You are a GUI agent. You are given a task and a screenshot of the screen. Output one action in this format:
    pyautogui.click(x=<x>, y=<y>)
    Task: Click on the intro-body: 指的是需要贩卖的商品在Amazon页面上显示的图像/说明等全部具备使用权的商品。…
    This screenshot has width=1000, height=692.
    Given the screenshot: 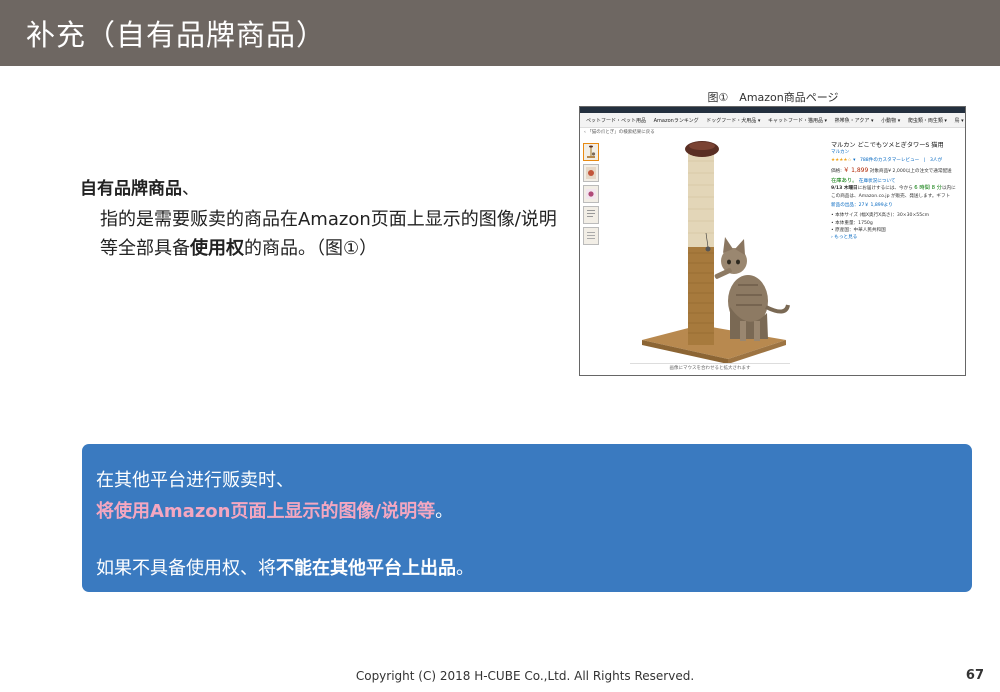 What is the action you would take?
    pyautogui.click(x=325, y=234)
    